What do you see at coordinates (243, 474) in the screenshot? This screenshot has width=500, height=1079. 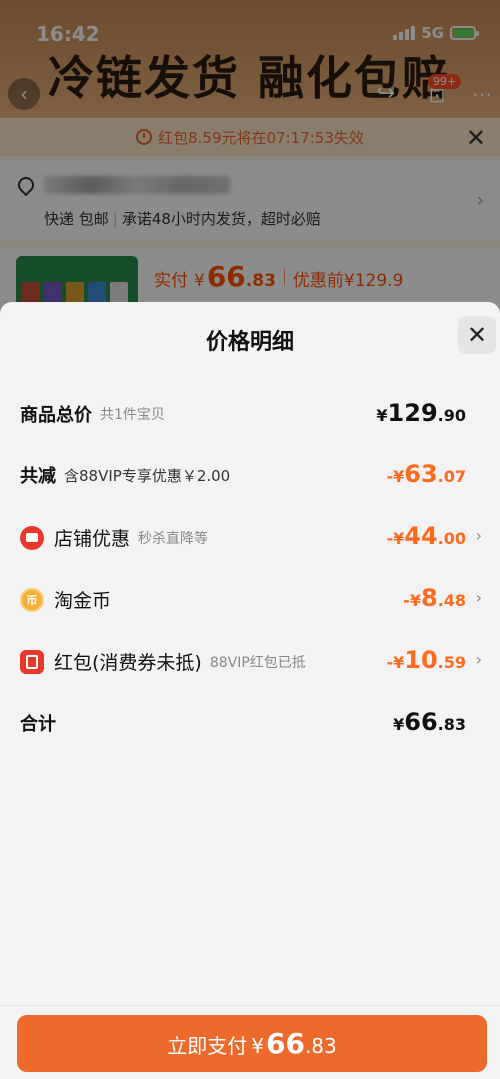 I see `row-total-discount: 共减 含88VIP专享优惠￥2.00 -¥ 63 .07` at bounding box center [243, 474].